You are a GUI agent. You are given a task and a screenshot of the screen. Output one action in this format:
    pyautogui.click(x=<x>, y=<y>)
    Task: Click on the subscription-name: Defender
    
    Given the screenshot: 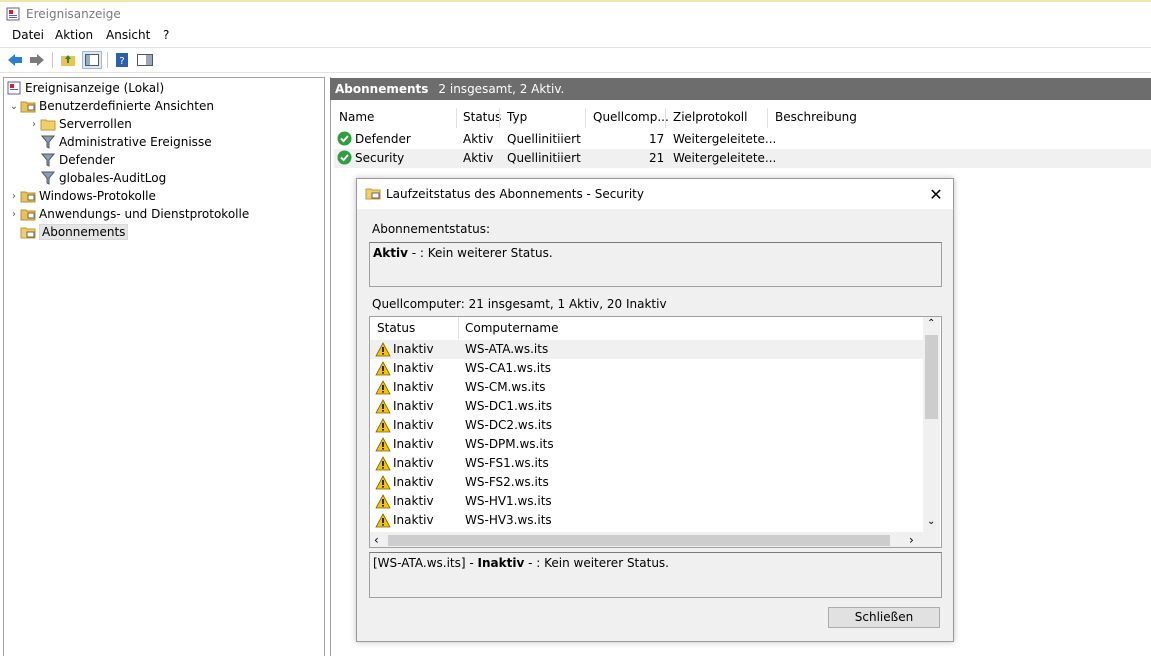 What is the action you would take?
    pyautogui.click(x=383, y=139)
    